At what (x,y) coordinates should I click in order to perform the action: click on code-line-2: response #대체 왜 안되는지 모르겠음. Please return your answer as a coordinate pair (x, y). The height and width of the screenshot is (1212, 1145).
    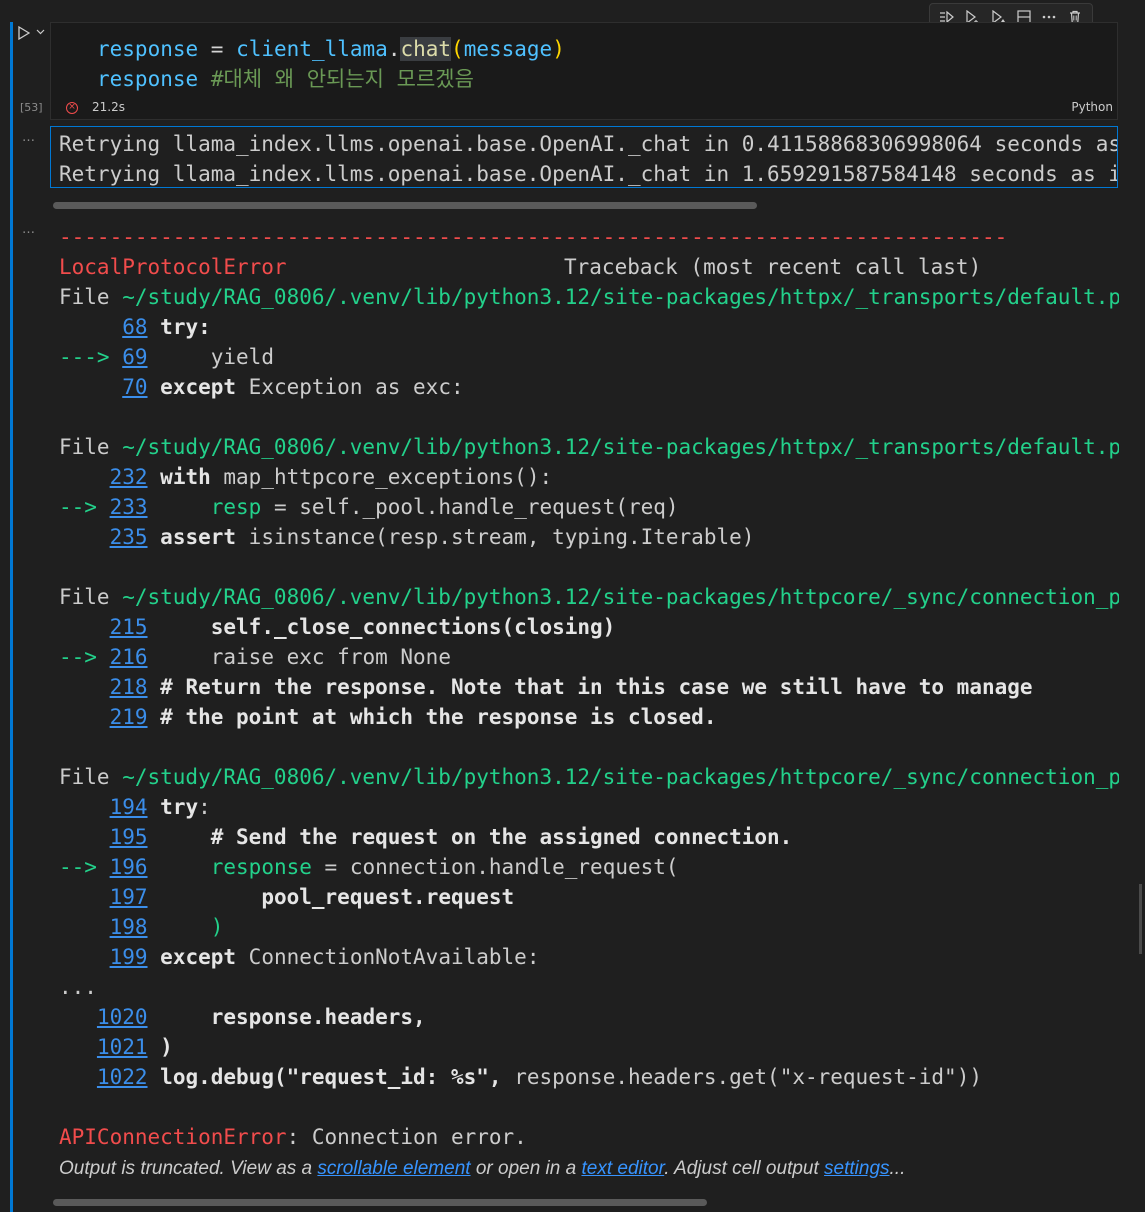
    Looking at the image, I should click on (285, 79).